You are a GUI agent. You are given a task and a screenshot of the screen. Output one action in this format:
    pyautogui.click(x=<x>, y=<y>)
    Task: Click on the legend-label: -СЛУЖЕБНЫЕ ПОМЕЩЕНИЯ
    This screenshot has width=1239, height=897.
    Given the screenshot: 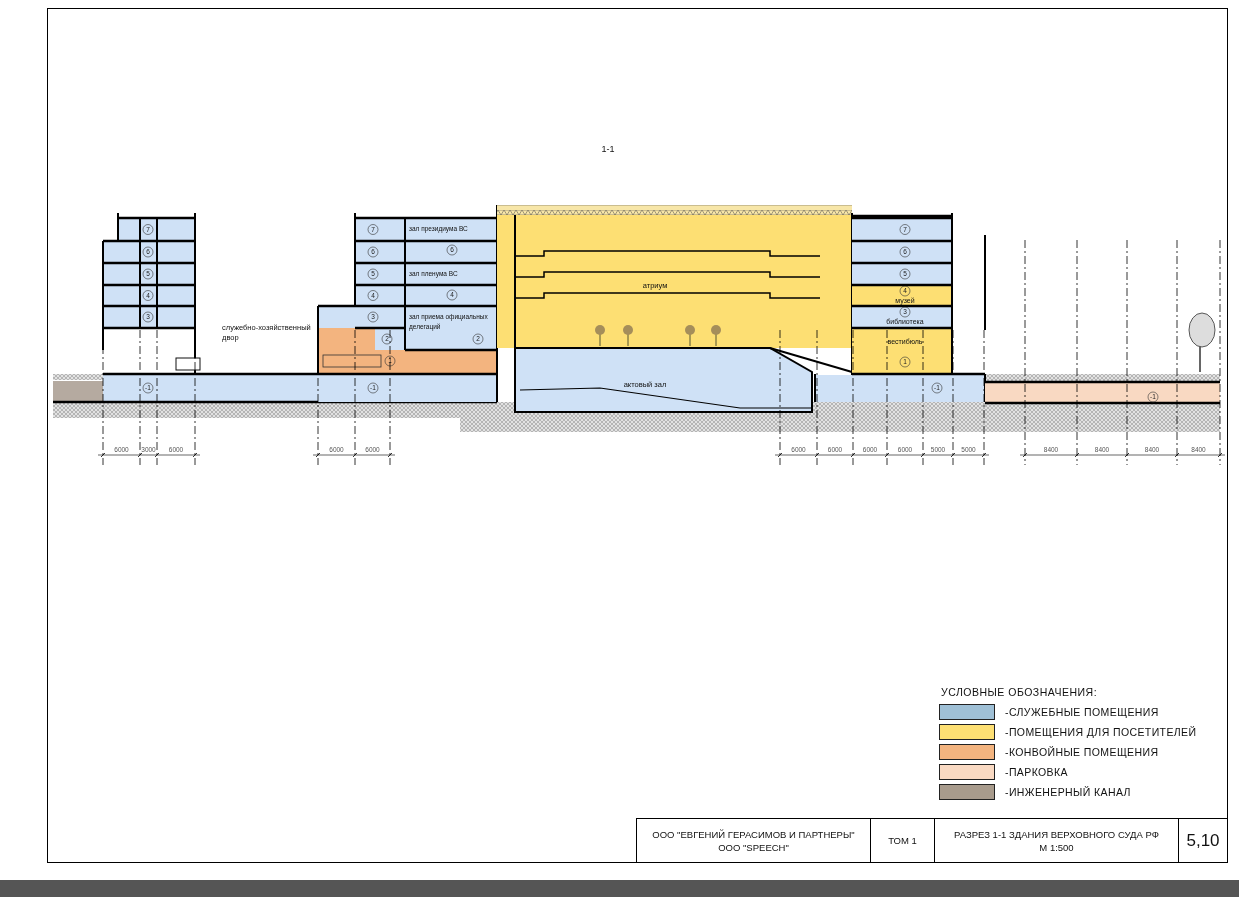 What is the action you would take?
    pyautogui.click(x=1082, y=712)
    